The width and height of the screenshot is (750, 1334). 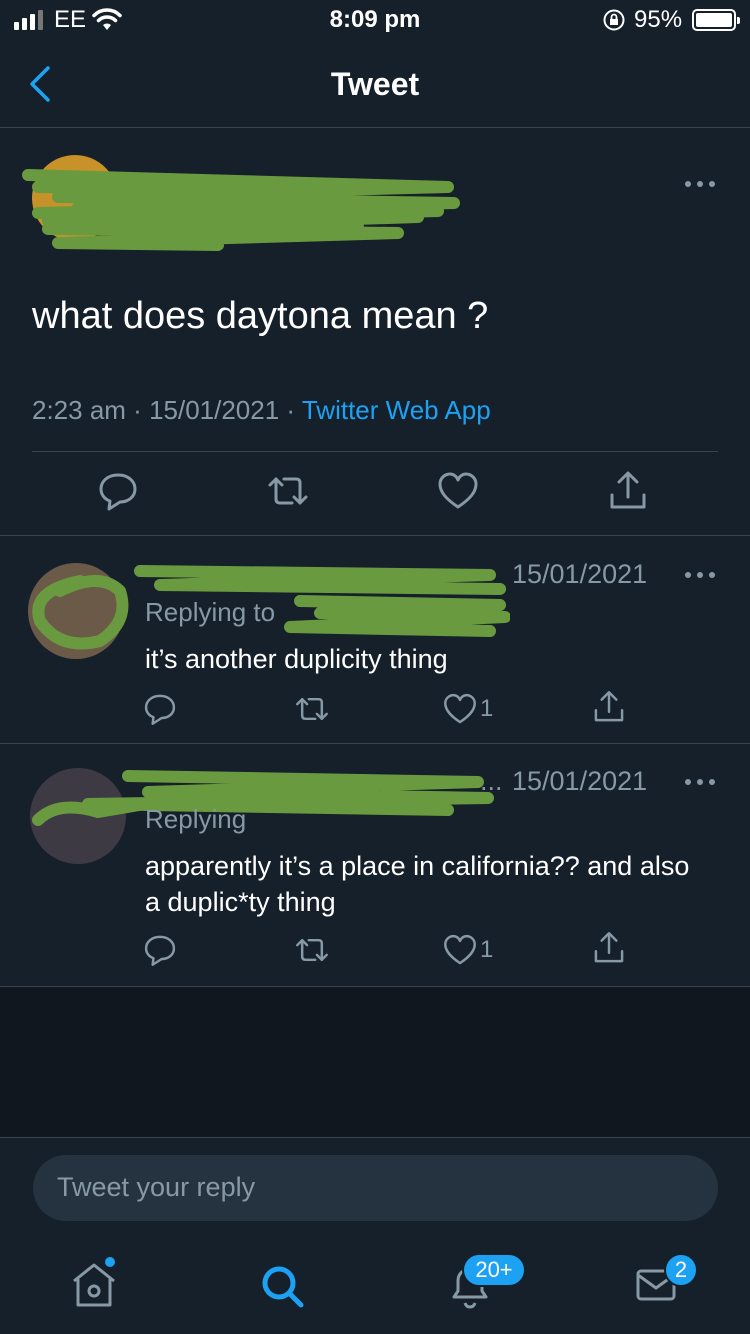 I want to click on orientation-lock-icon, so click(x=614, y=20).